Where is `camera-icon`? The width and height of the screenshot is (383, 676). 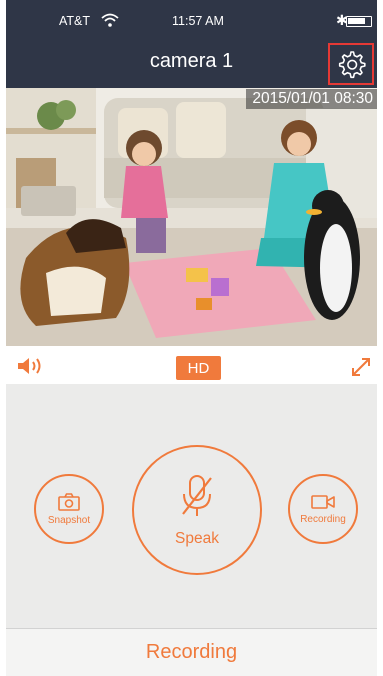 camera-icon is located at coordinates (69, 502).